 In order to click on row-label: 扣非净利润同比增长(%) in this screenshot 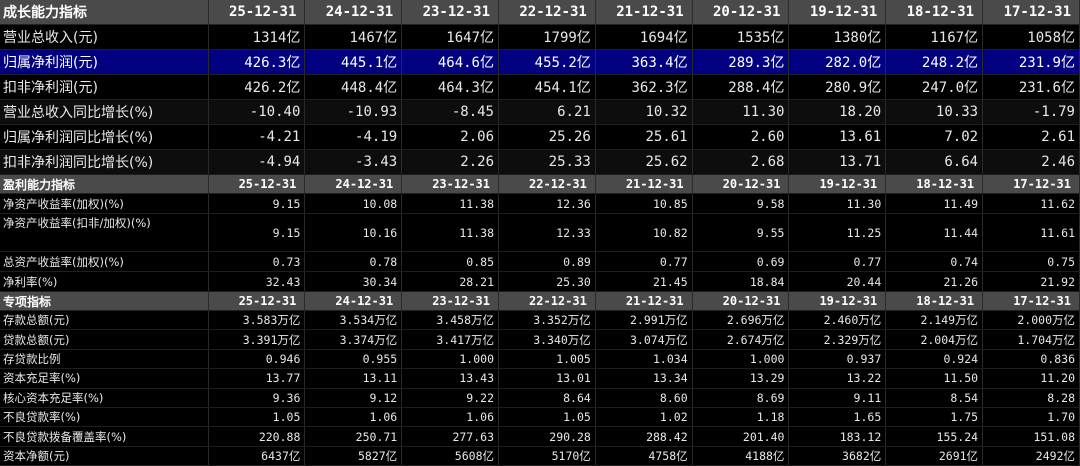, I will do `click(104, 162)`.